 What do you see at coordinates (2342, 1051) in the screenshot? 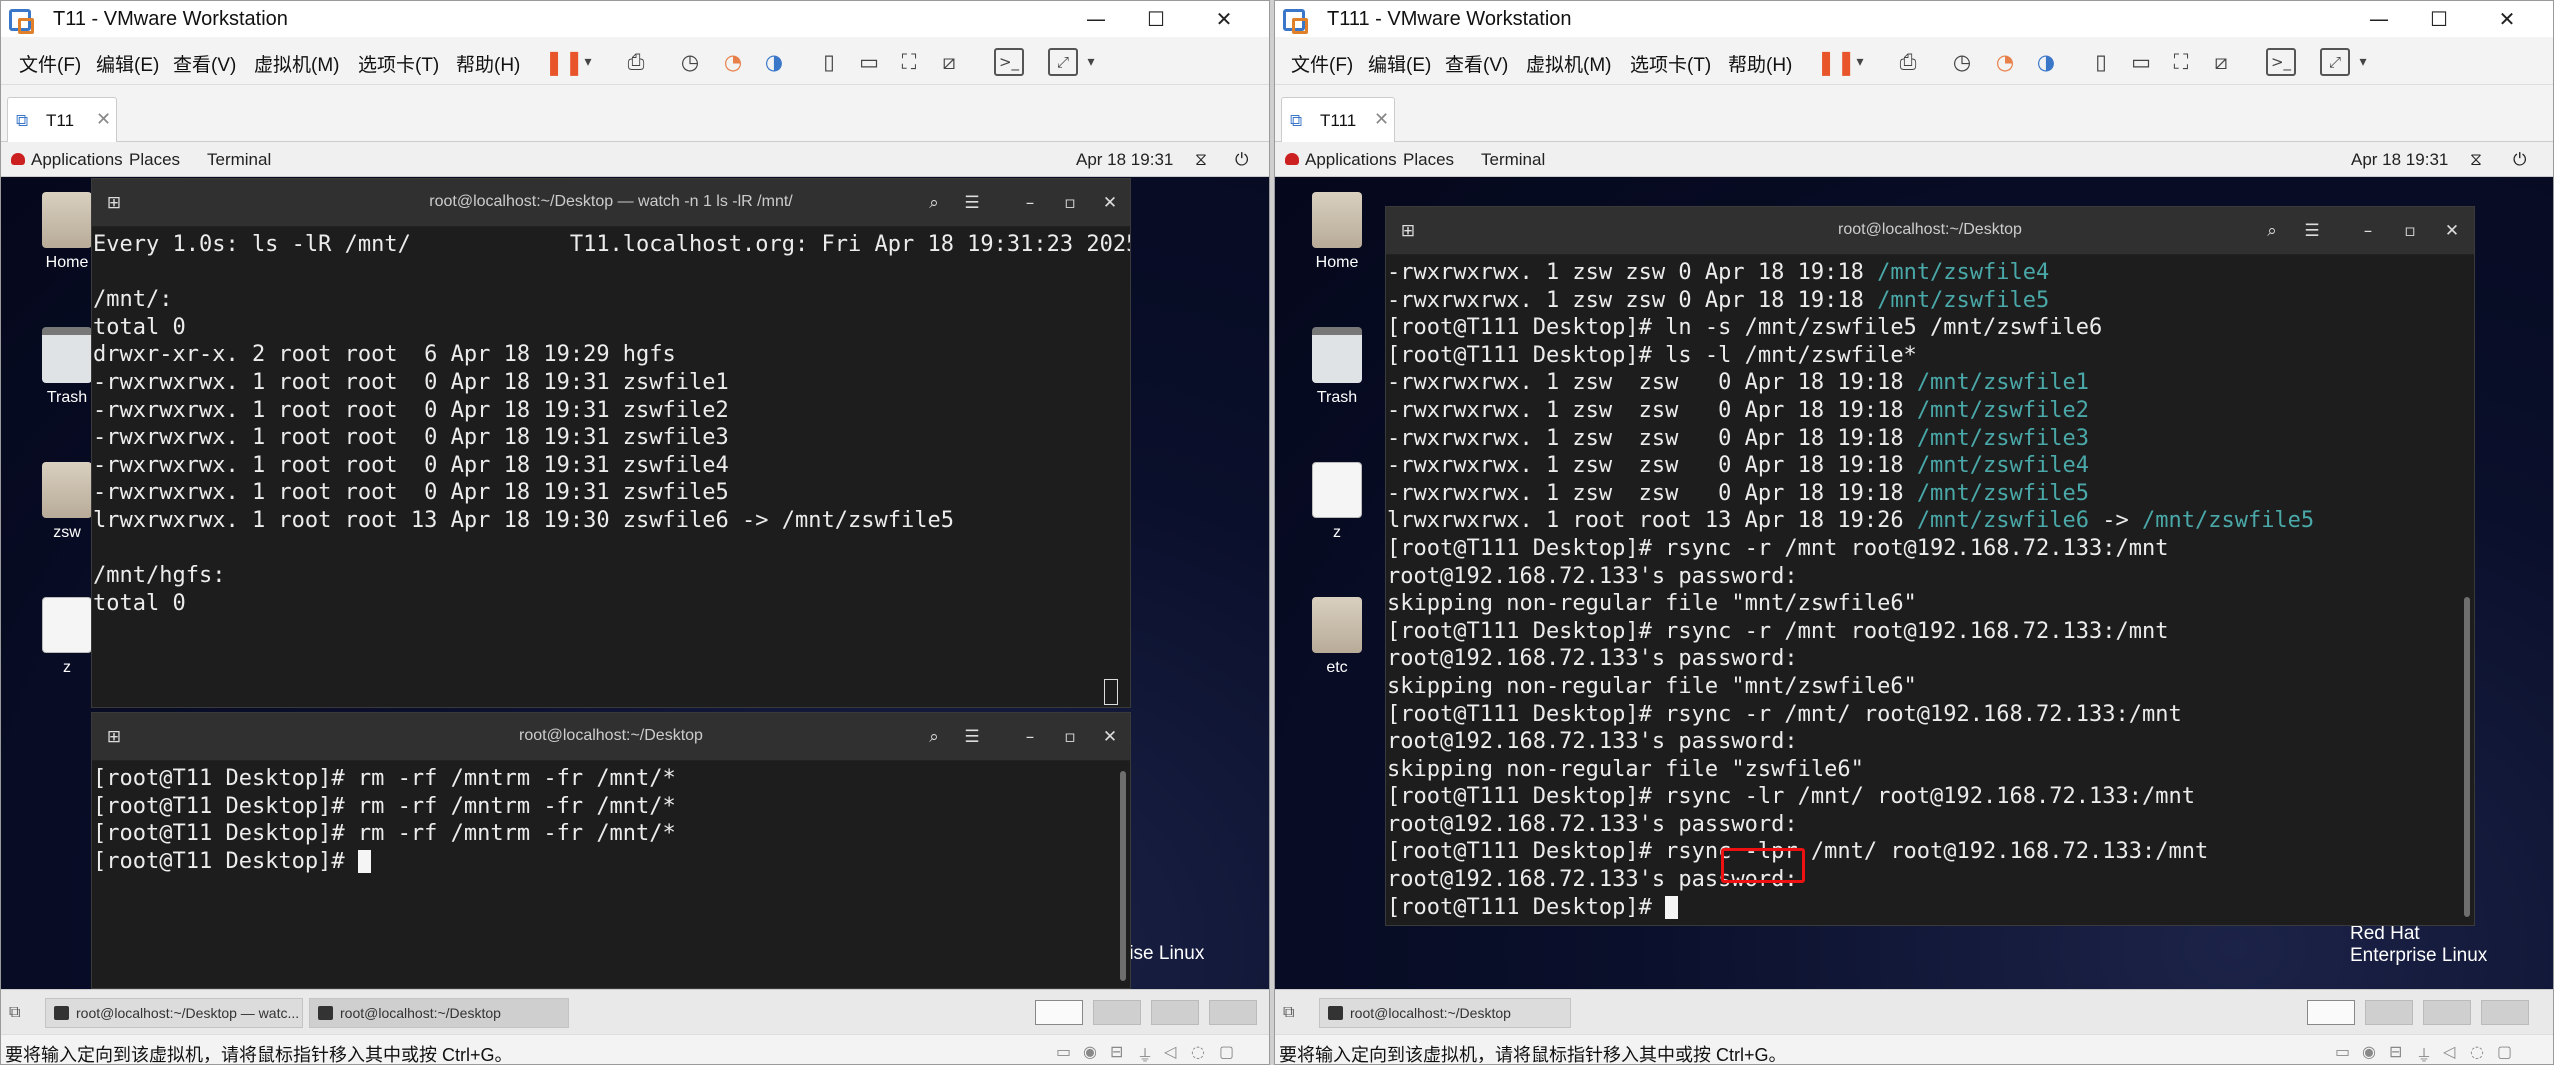
I see `hard-disk-icon: ▭` at bounding box center [2342, 1051].